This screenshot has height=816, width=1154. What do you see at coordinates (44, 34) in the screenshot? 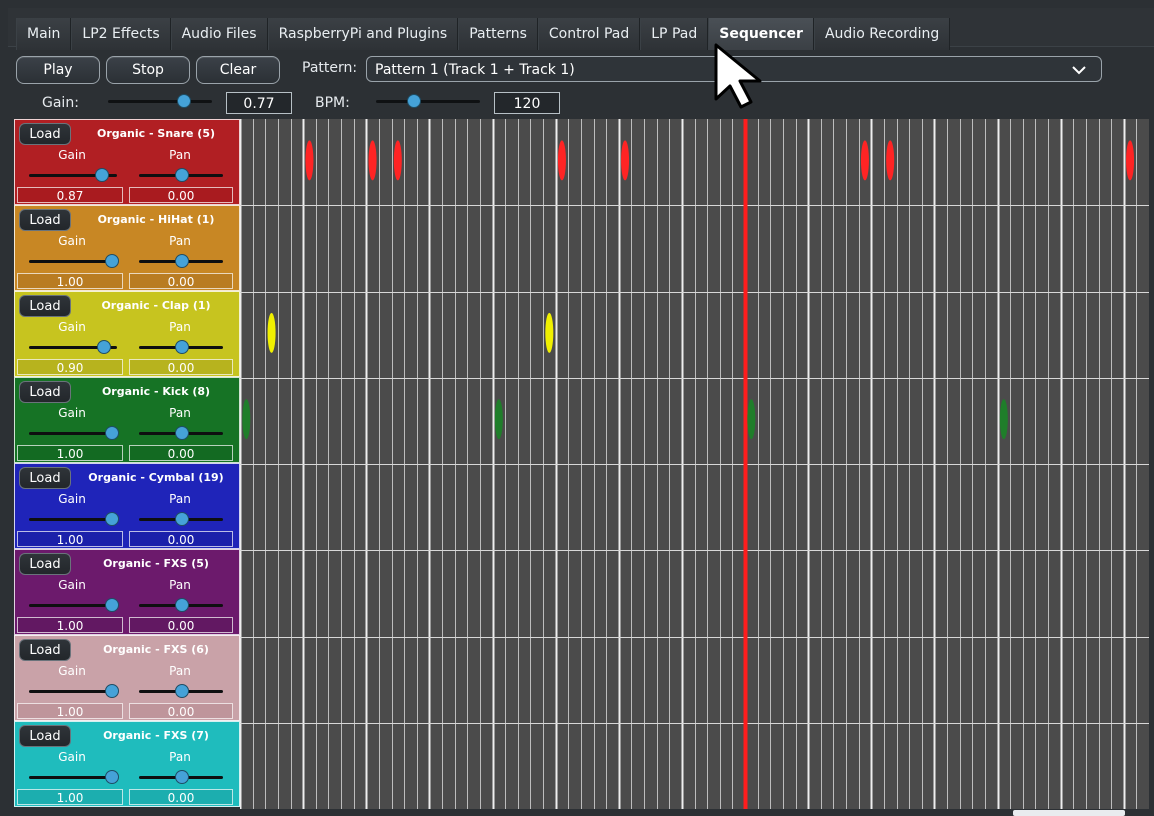
I see `tab-main: Main` at bounding box center [44, 34].